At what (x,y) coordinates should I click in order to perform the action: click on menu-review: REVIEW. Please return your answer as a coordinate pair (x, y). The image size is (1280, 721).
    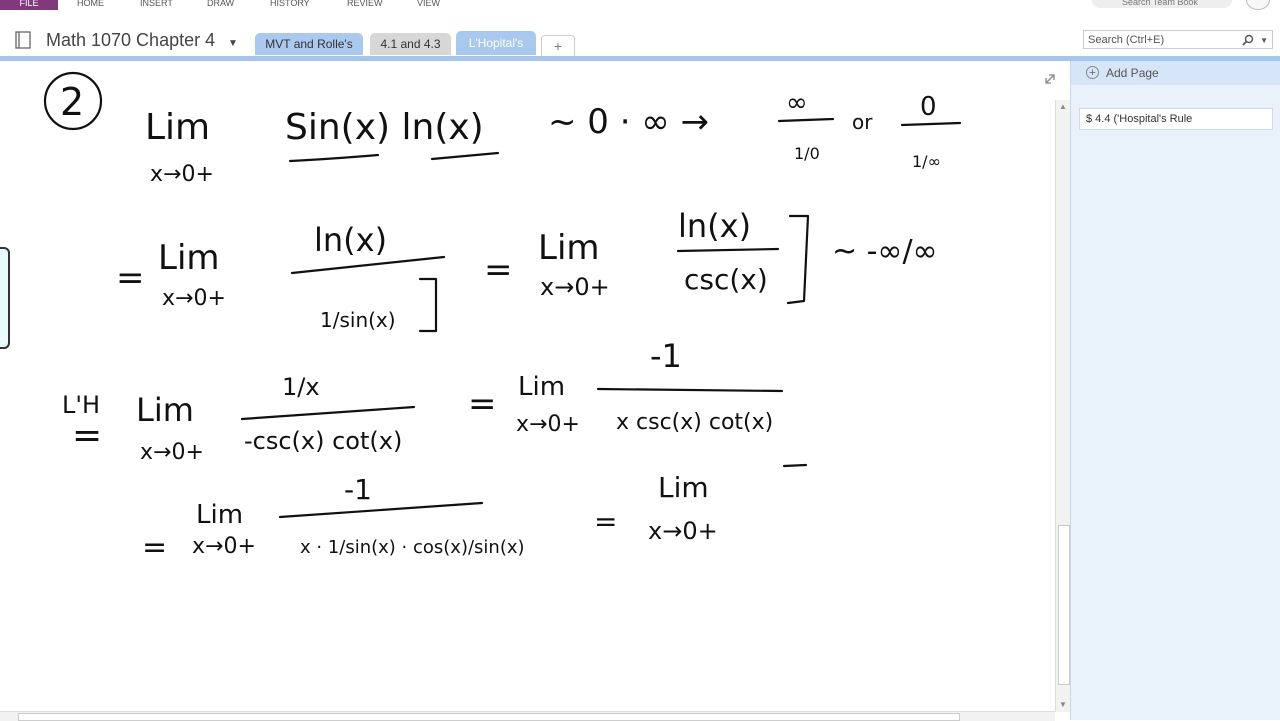
    Looking at the image, I should click on (365, 5).